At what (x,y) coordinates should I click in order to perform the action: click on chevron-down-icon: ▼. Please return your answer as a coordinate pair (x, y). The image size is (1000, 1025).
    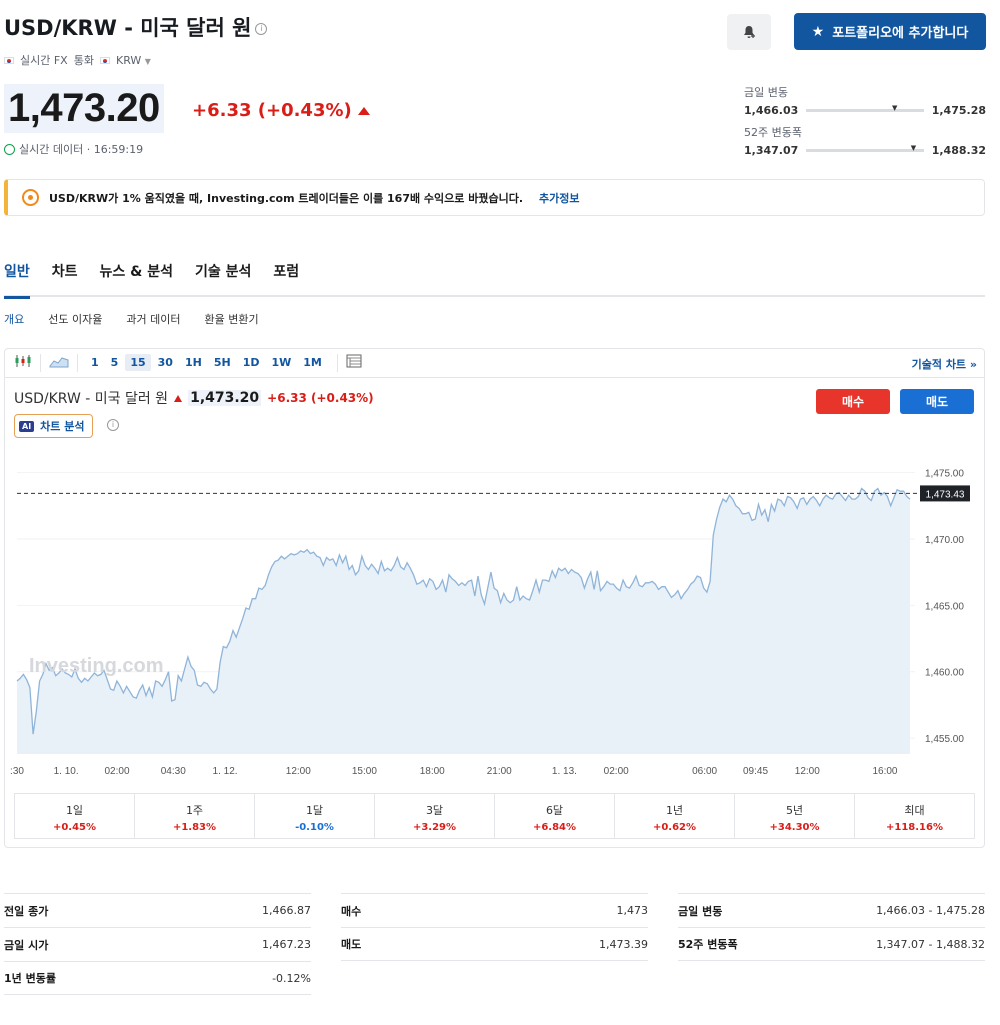
    Looking at the image, I should click on (147, 61).